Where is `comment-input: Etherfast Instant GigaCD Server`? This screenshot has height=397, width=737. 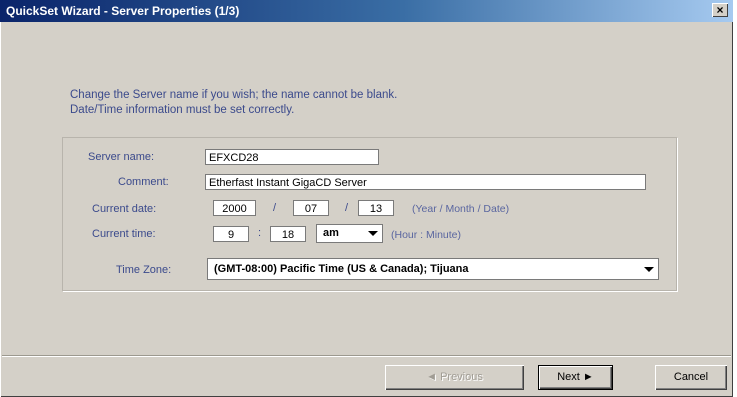
comment-input: Etherfast Instant GigaCD Server is located at coordinates (425, 182).